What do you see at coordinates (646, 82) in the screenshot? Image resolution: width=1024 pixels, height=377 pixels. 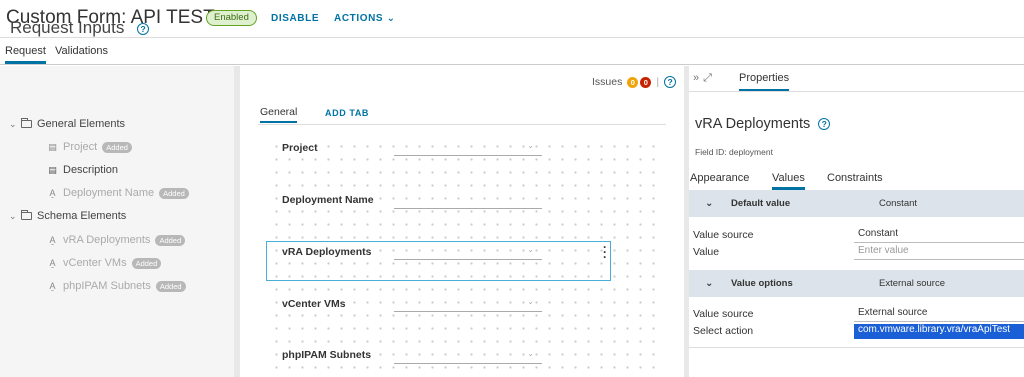 I see `error-count-badge: 0` at bounding box center [646, 82].